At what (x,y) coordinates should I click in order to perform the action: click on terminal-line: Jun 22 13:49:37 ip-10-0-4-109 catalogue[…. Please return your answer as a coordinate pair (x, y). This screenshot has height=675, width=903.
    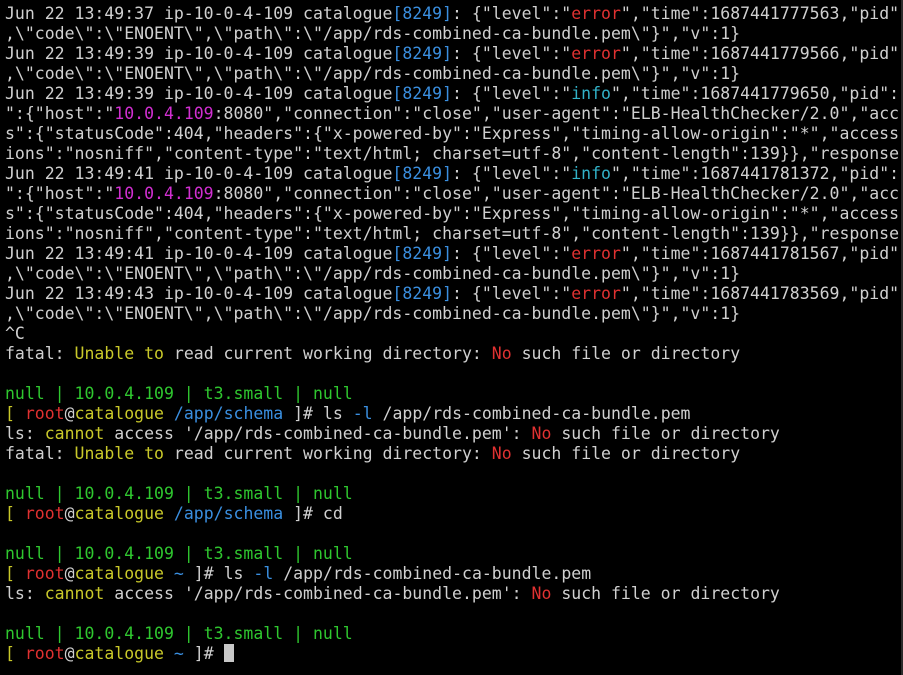
    Looking at the image, I should click on (453, 14).